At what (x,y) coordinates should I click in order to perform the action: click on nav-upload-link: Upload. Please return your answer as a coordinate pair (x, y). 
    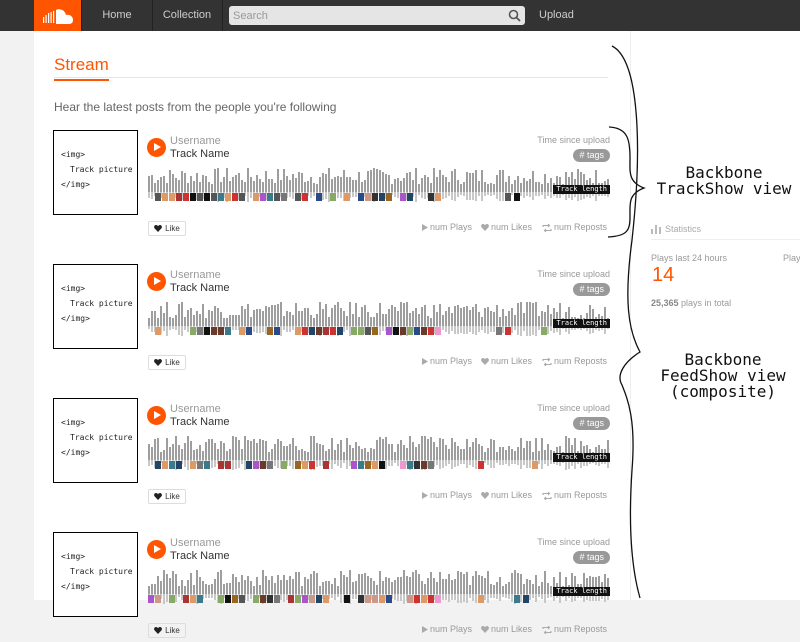
    Looking at the image, I should click on (556, 15).